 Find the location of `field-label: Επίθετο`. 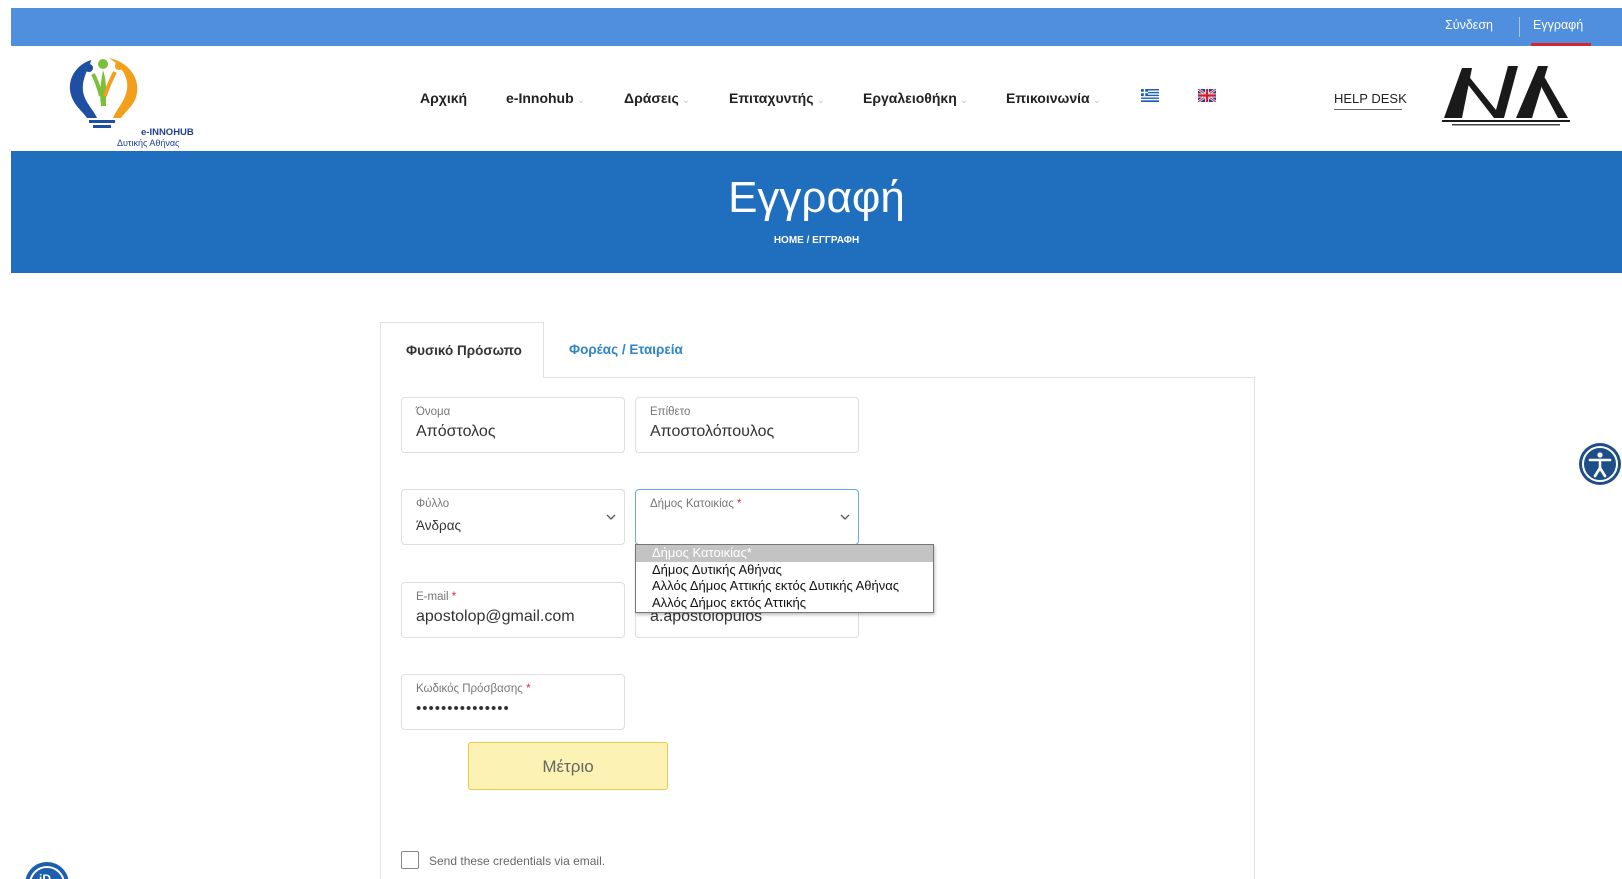

field-label: Επίθετο is located at coordinates (670, 412).